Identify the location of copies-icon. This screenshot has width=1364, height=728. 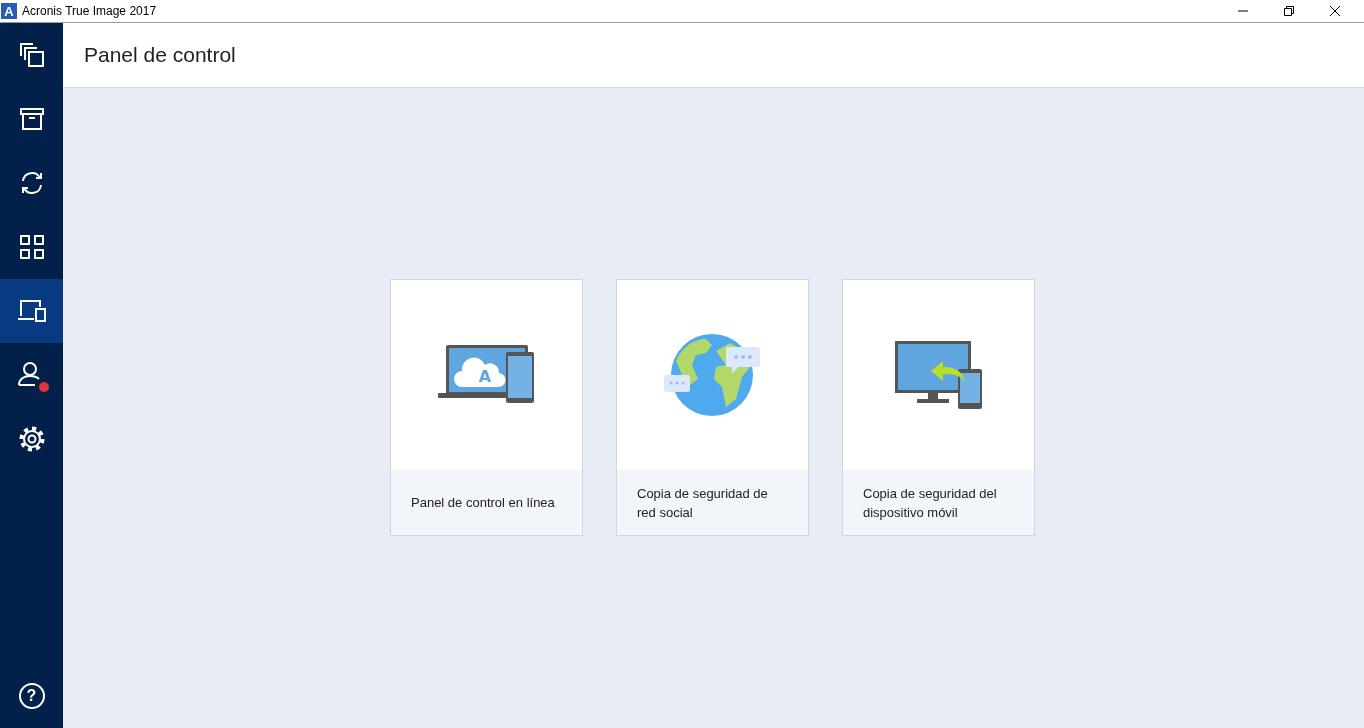
(31, 55).